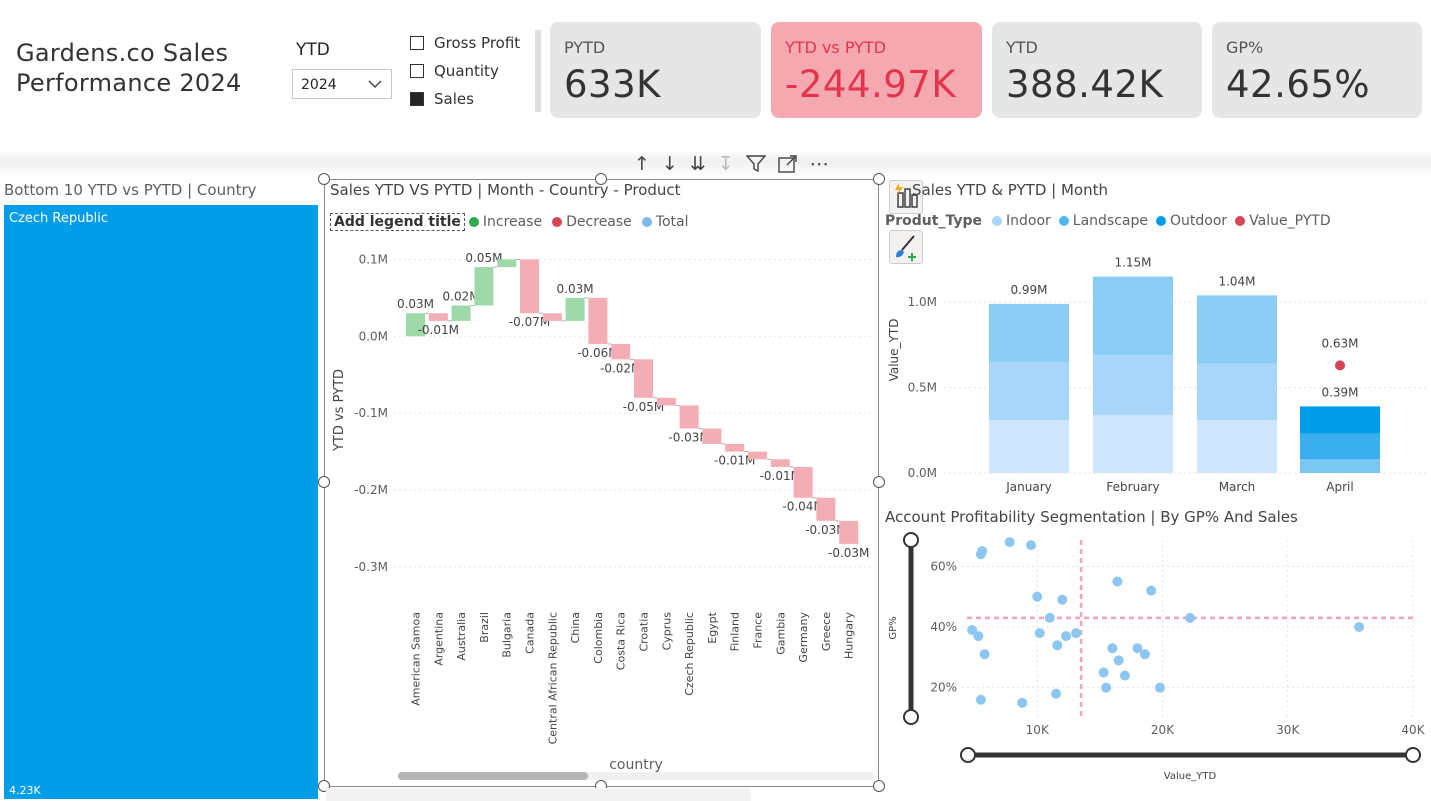 Image resolution: width=1431 pixels, height=801 pixels. I want to click on legend-landscape-label: Landscape, so click(1110, 221).